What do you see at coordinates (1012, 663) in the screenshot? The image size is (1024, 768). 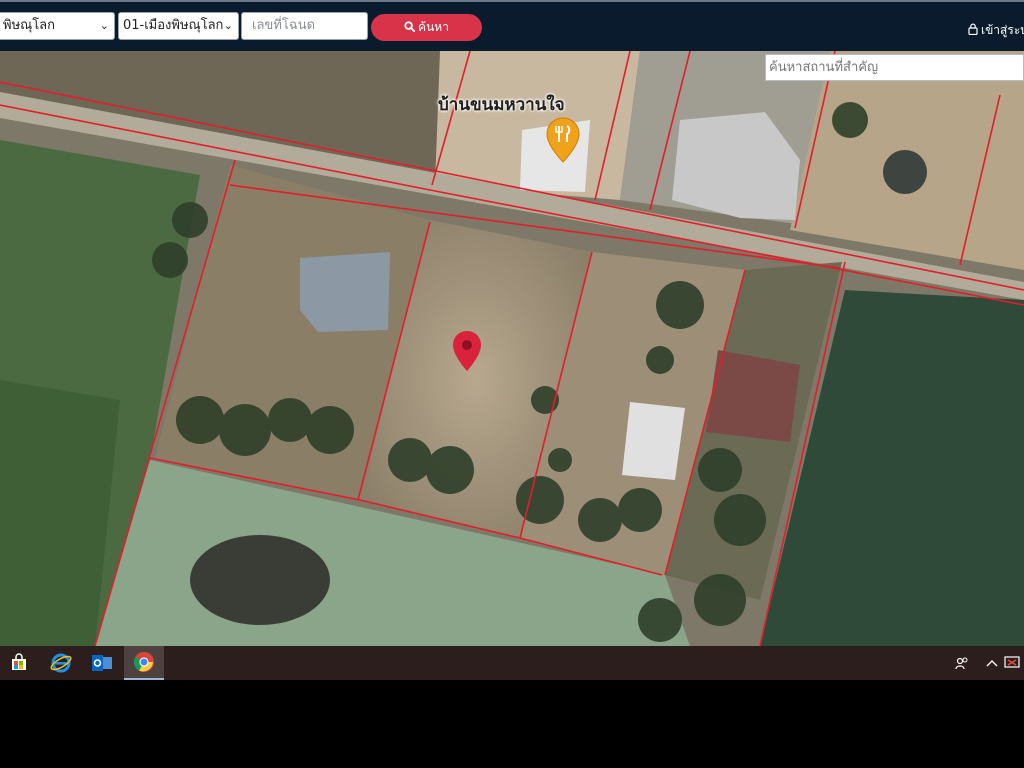 I see `notification-icon` at bounding box center [1012, 663].